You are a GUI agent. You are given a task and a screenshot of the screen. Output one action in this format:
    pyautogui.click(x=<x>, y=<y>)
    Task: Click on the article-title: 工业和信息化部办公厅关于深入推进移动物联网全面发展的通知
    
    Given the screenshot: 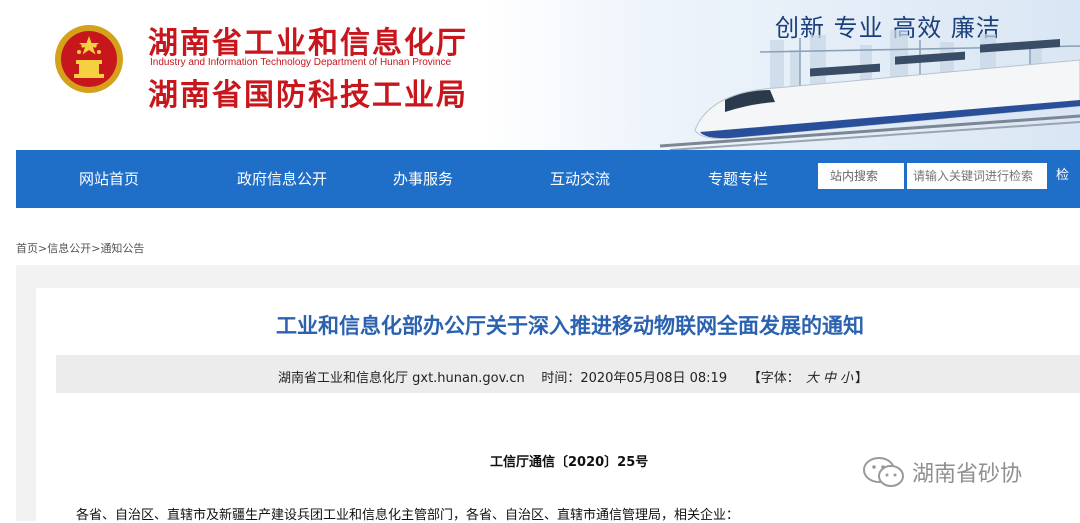 What is the action you would take?
    pyautogui.click(x=570, y=326)
    